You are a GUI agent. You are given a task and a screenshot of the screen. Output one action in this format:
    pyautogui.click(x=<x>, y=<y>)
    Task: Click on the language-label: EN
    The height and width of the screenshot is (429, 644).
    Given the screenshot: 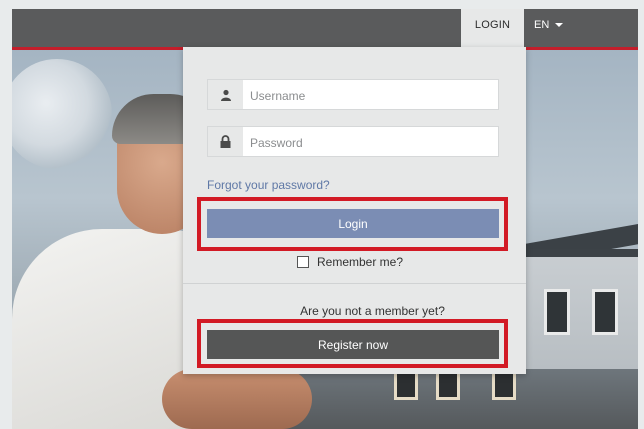 What is the action you would take?
    pyautogui.click(x=542, y=25)
    